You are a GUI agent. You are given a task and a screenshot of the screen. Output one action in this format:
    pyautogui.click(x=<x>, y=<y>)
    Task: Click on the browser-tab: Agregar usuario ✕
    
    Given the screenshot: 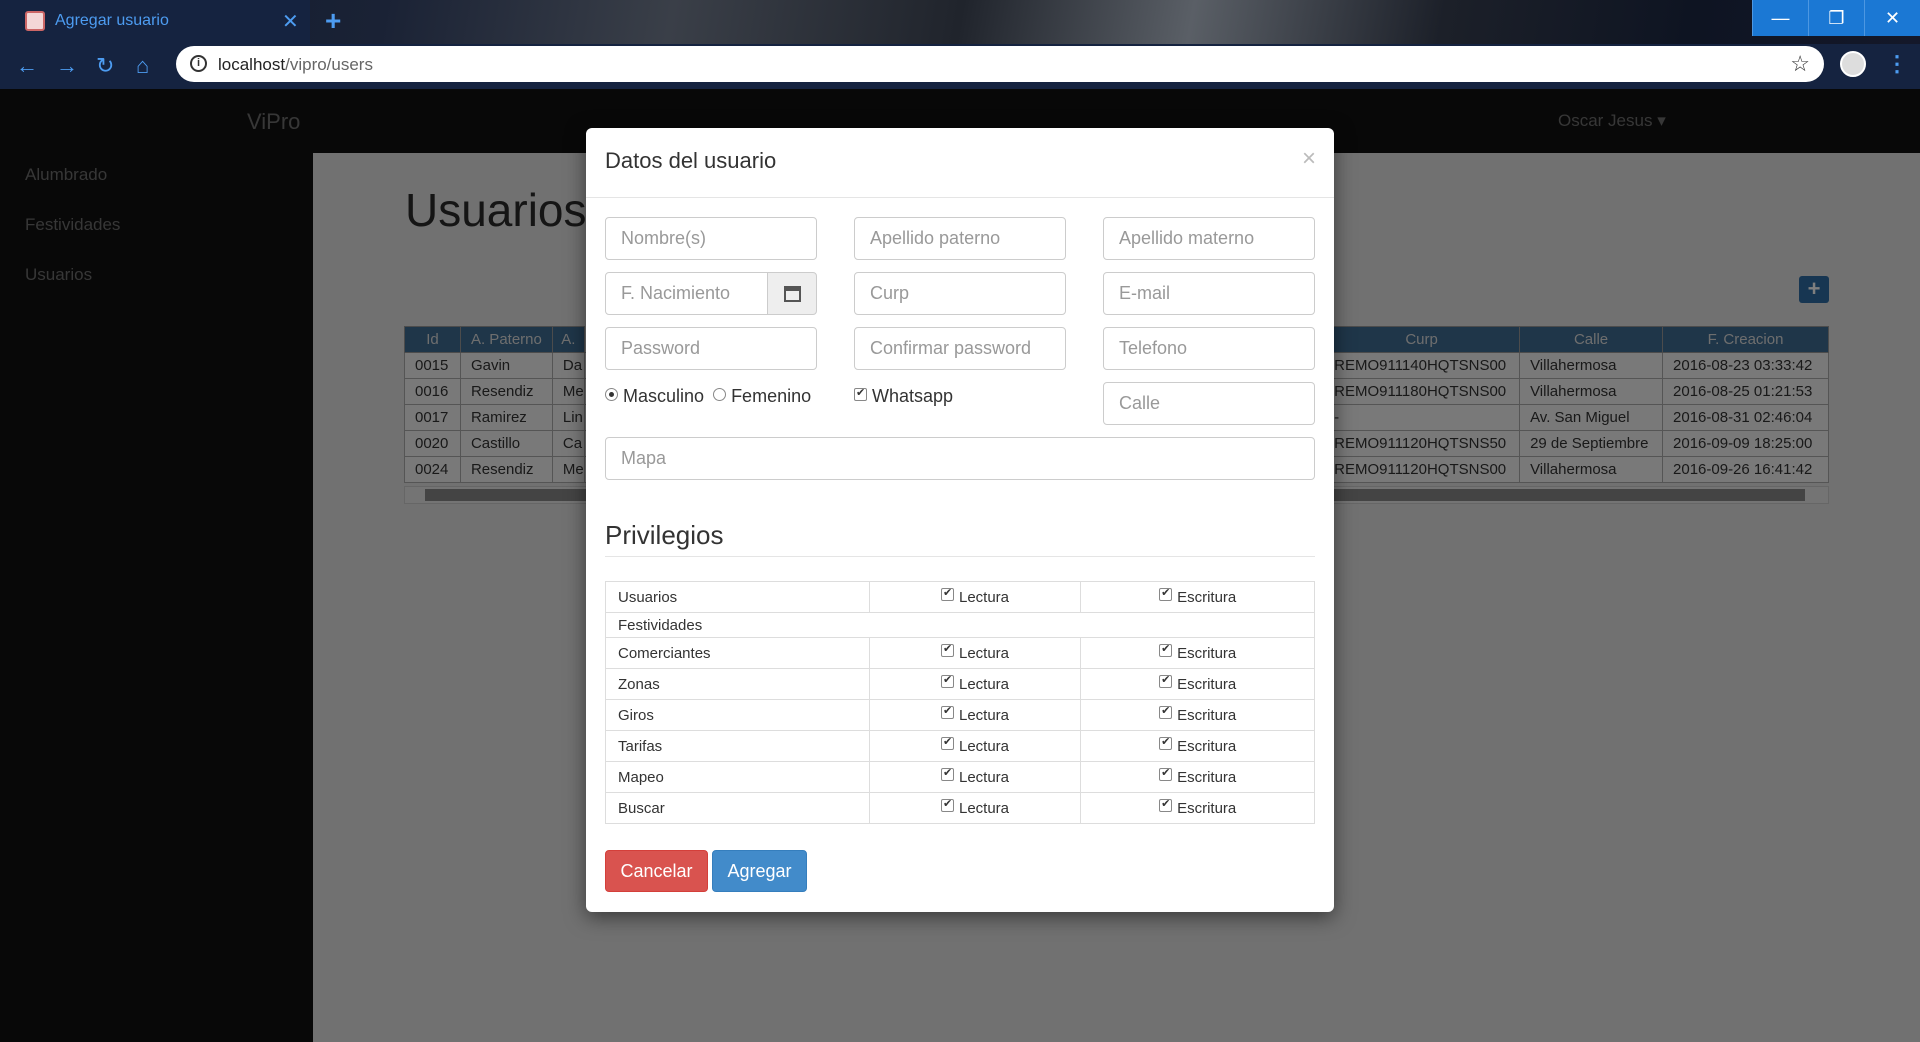 What is the action you would take?
    pyautogui.click(x=155, y=22)
    